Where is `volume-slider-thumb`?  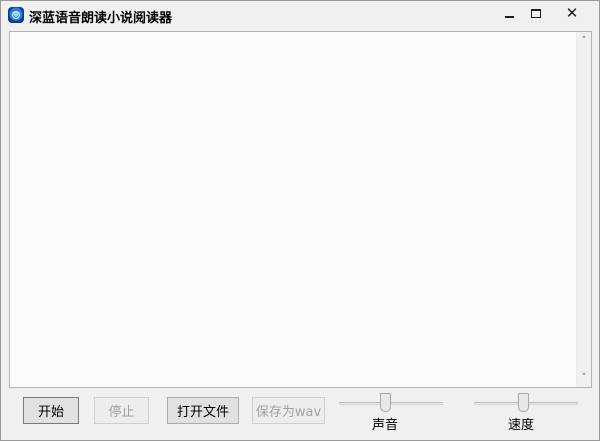 volume-slider-thumb is located at coordinates (385, 402).